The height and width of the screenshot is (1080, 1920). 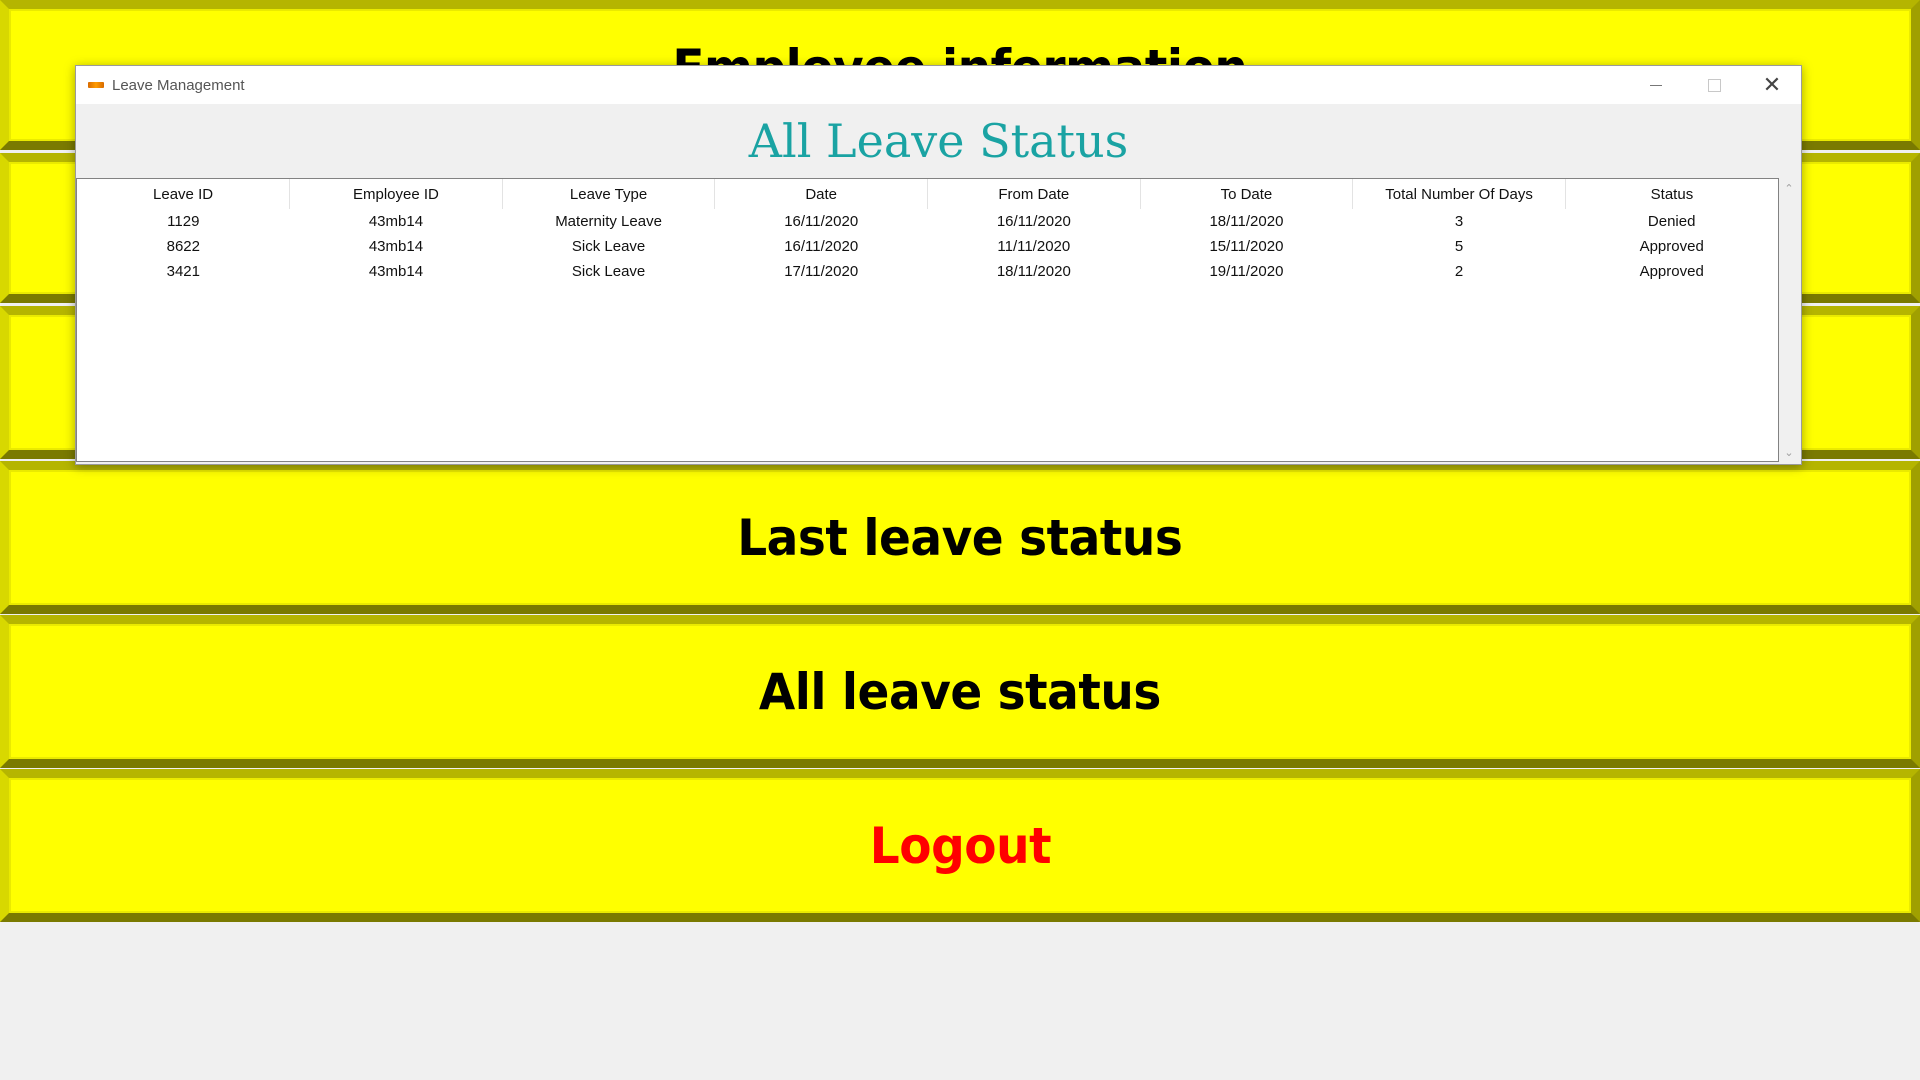 I want to click on logout-button: Logout, so click(x=960, y=845).